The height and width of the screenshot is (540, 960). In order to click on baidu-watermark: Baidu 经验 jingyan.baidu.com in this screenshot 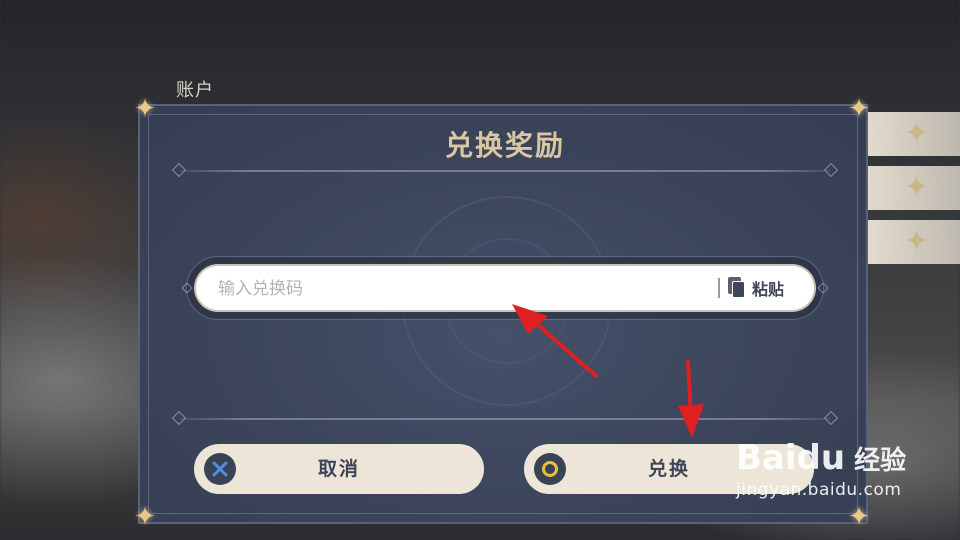, I will do `click(831, 478)`.